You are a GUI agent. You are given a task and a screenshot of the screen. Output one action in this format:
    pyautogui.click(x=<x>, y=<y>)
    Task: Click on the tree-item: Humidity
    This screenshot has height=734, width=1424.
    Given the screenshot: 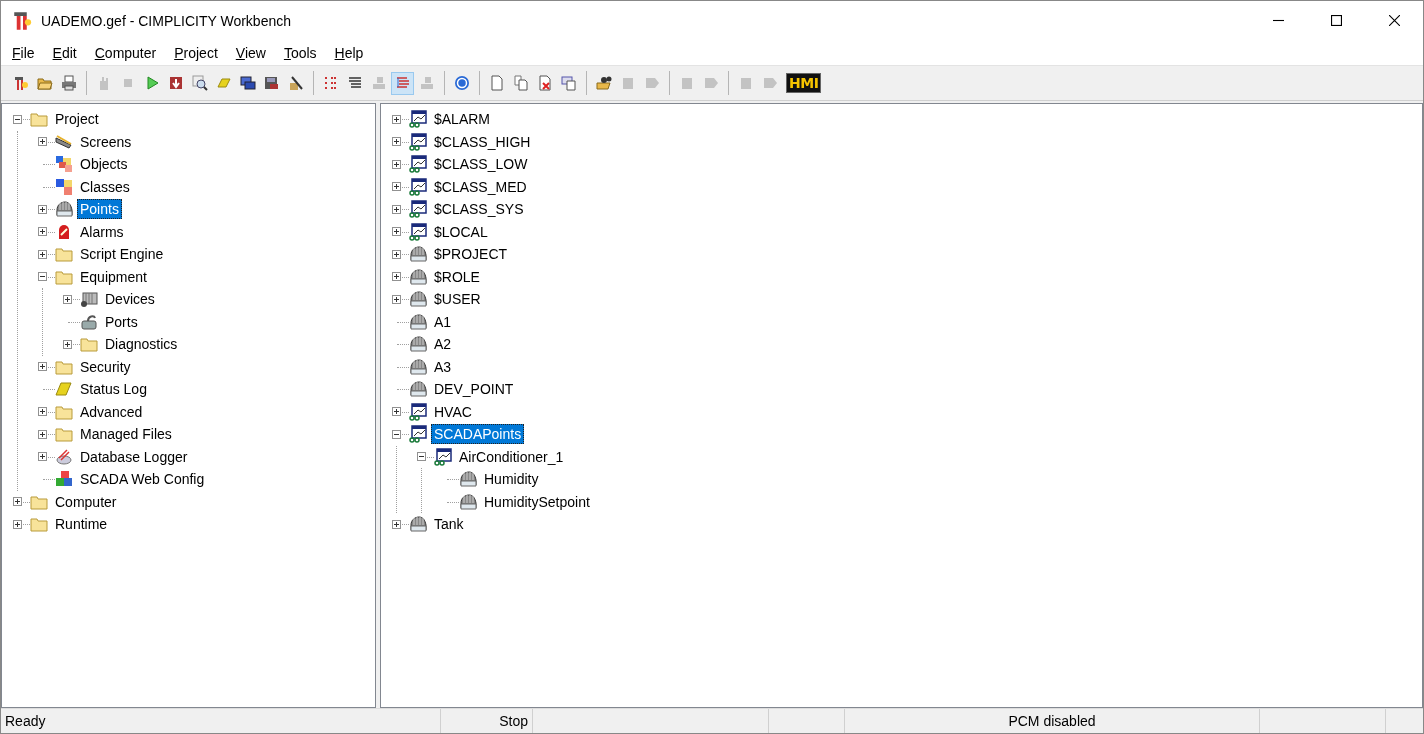 What is the action you would take?
    pyautogui.click(x=511, y=479)
    